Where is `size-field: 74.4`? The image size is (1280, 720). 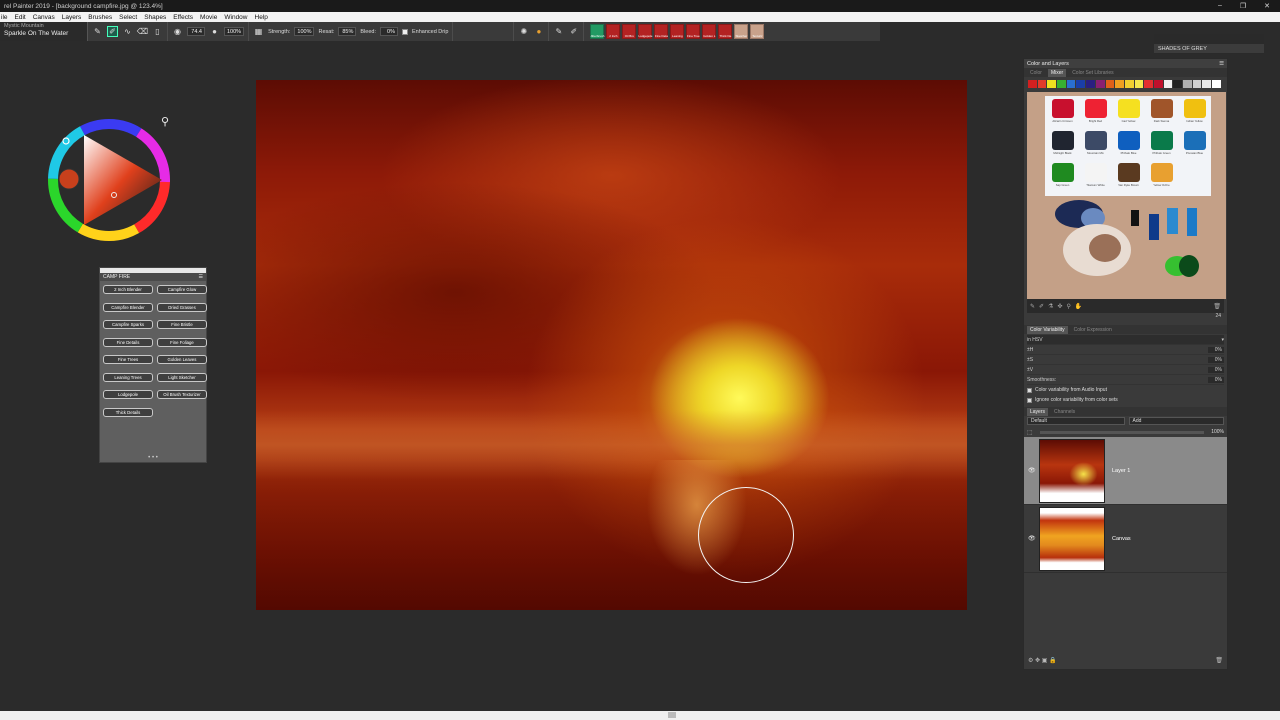
size-field: 74.4 is located at coordinates (196, 31).